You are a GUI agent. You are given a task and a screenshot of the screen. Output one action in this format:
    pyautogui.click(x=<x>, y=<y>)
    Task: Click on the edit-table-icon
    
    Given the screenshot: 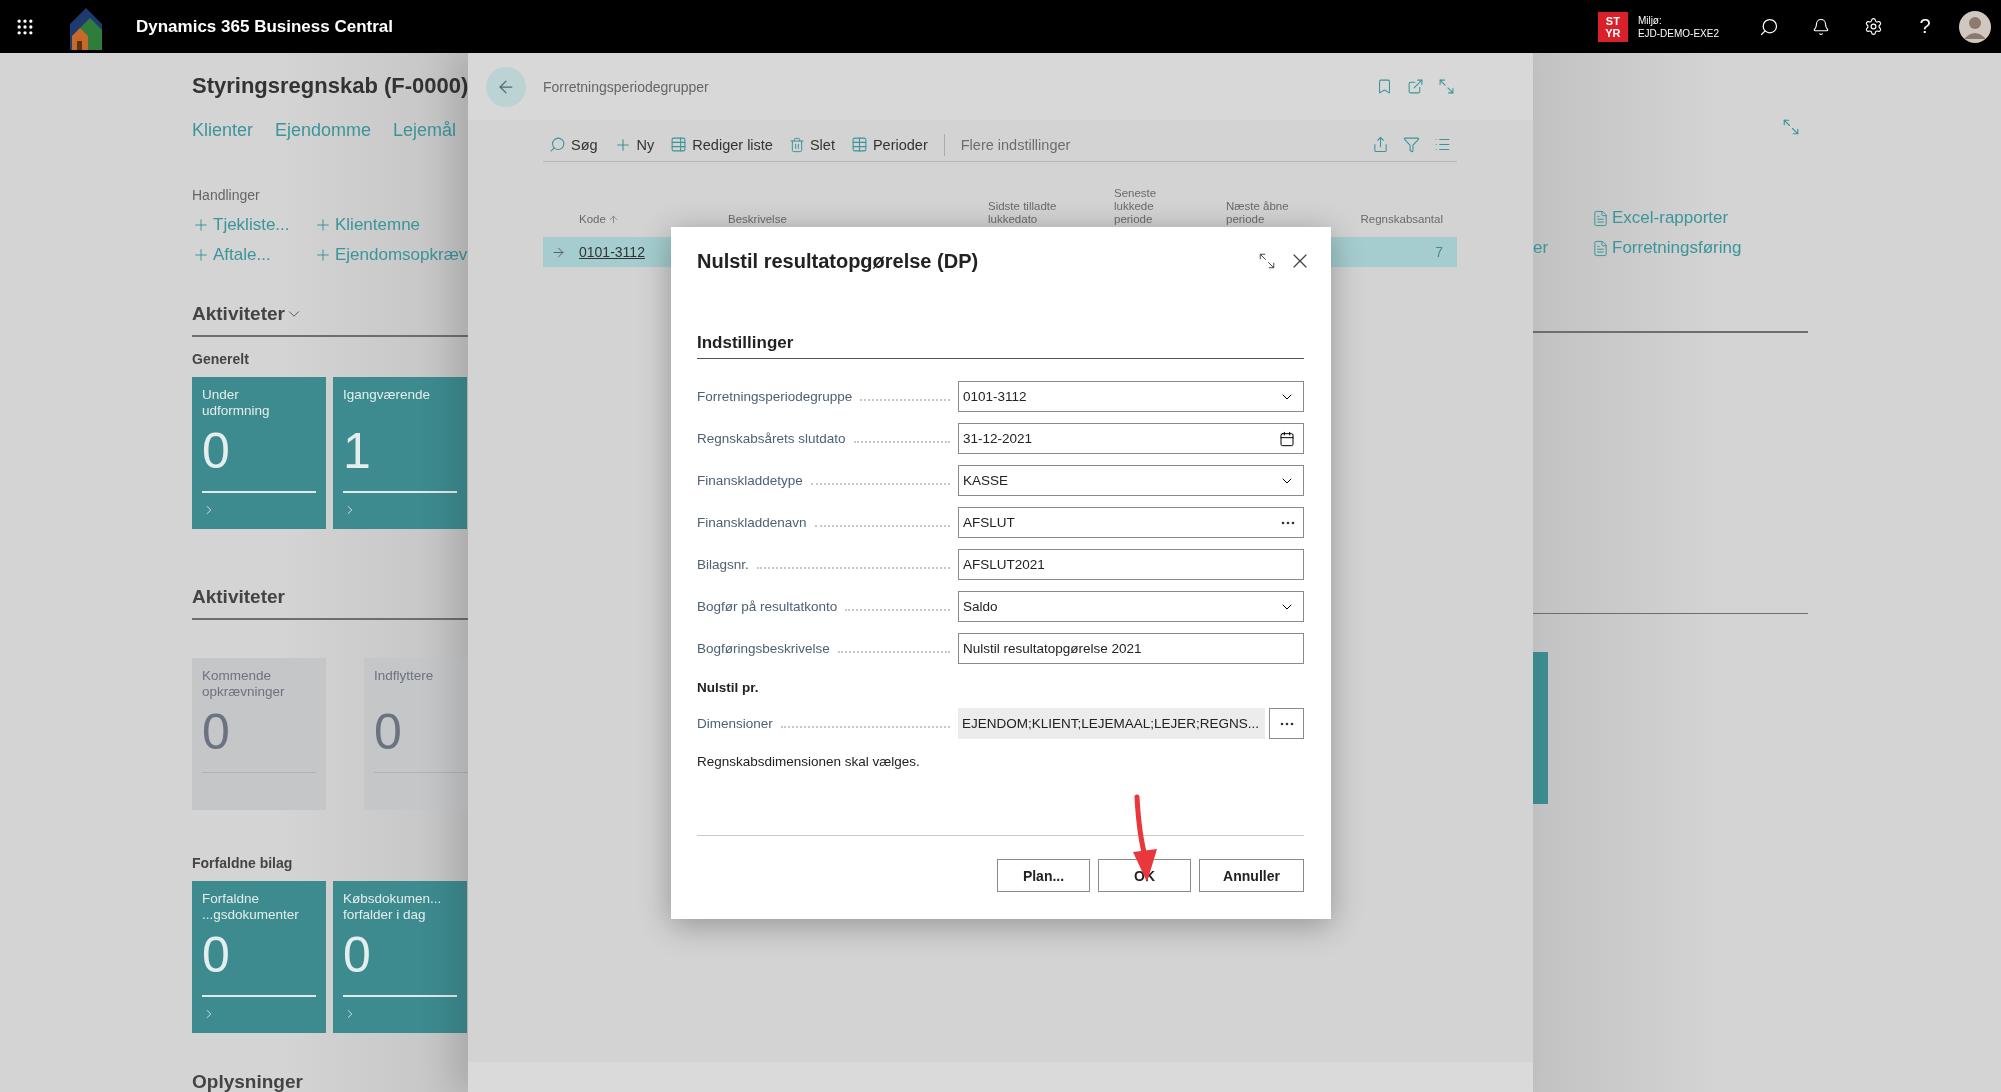 What is the action you would take?
    pyautogui.click(x=679, y=144)
    